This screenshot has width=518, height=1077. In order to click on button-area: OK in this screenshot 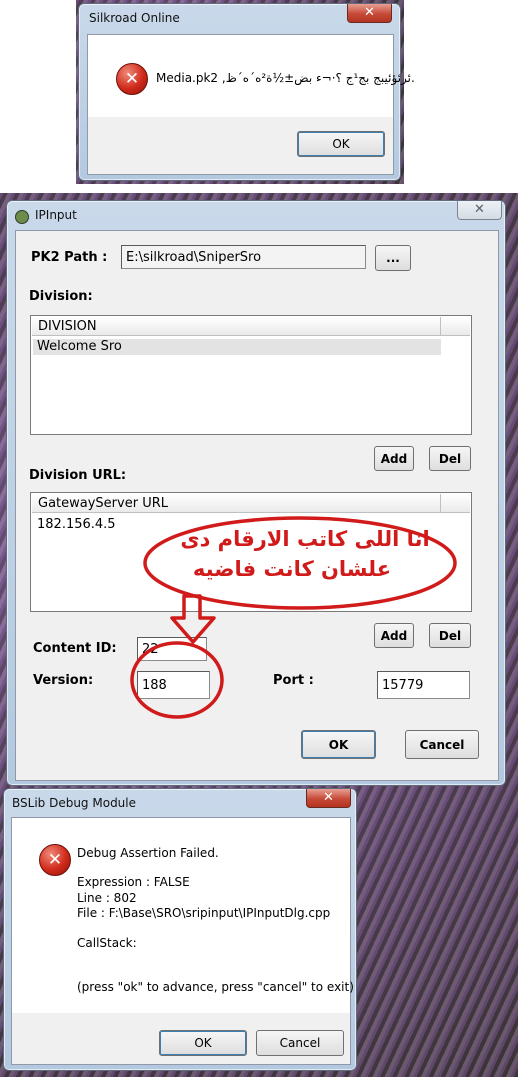, I will do `click(240, 146)`.